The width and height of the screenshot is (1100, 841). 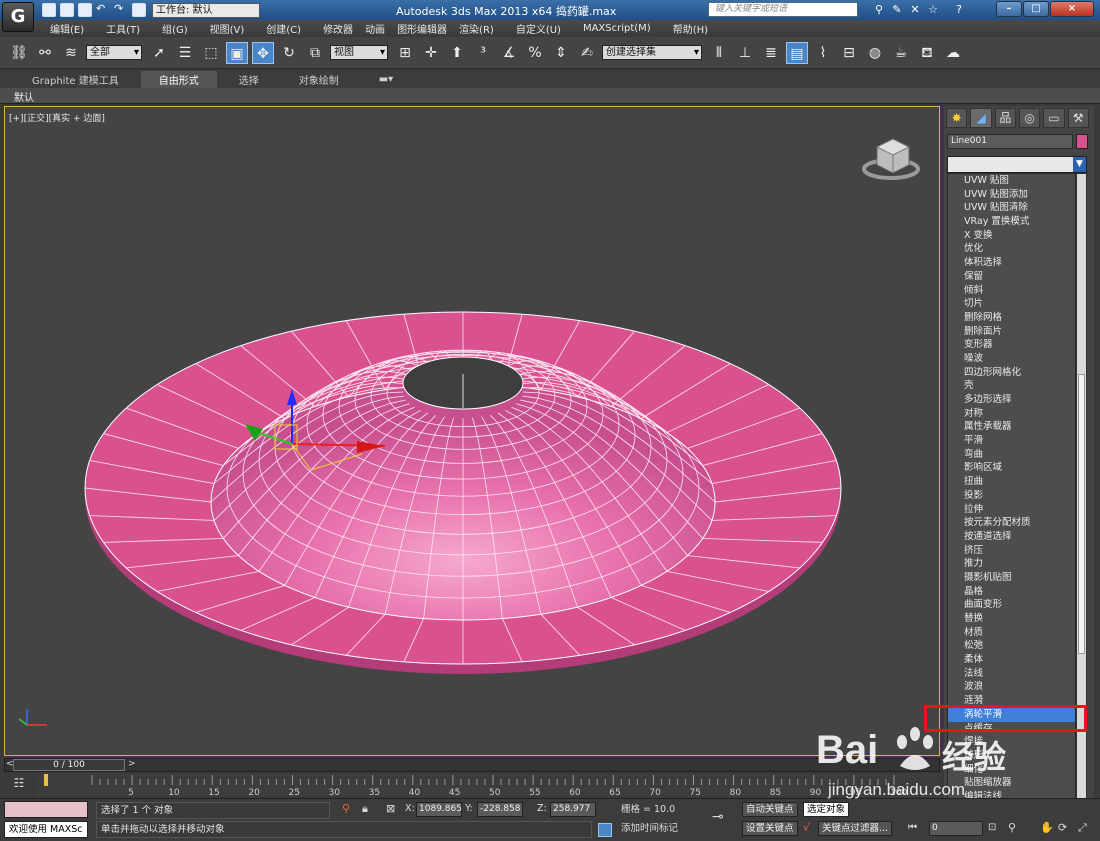 I want to click on scrollbar-thumb, so click(x=1081, y=514).